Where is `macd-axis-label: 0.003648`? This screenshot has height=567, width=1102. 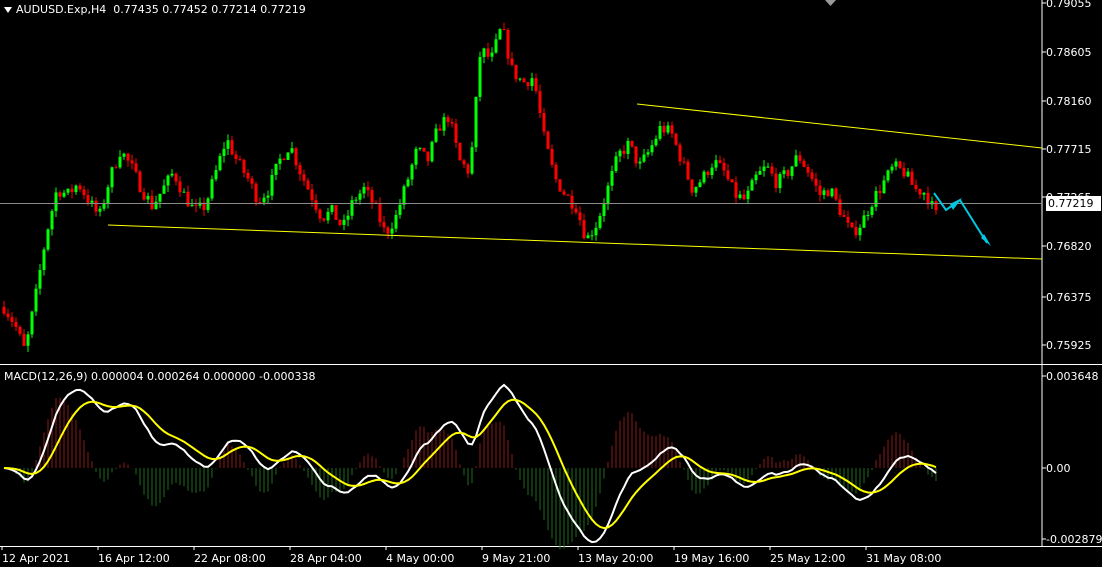
macd-axis-label: 0.003648 is located at coordinates (1072, 376).